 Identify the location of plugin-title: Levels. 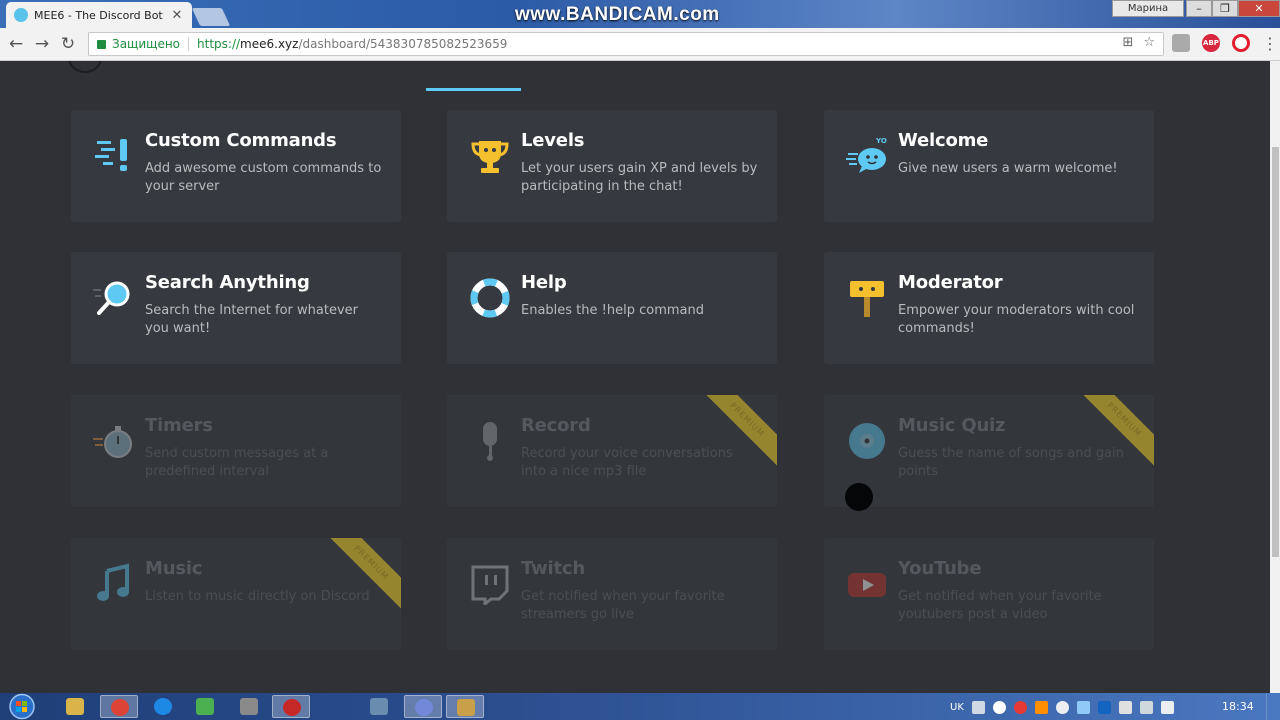
(553, 140).